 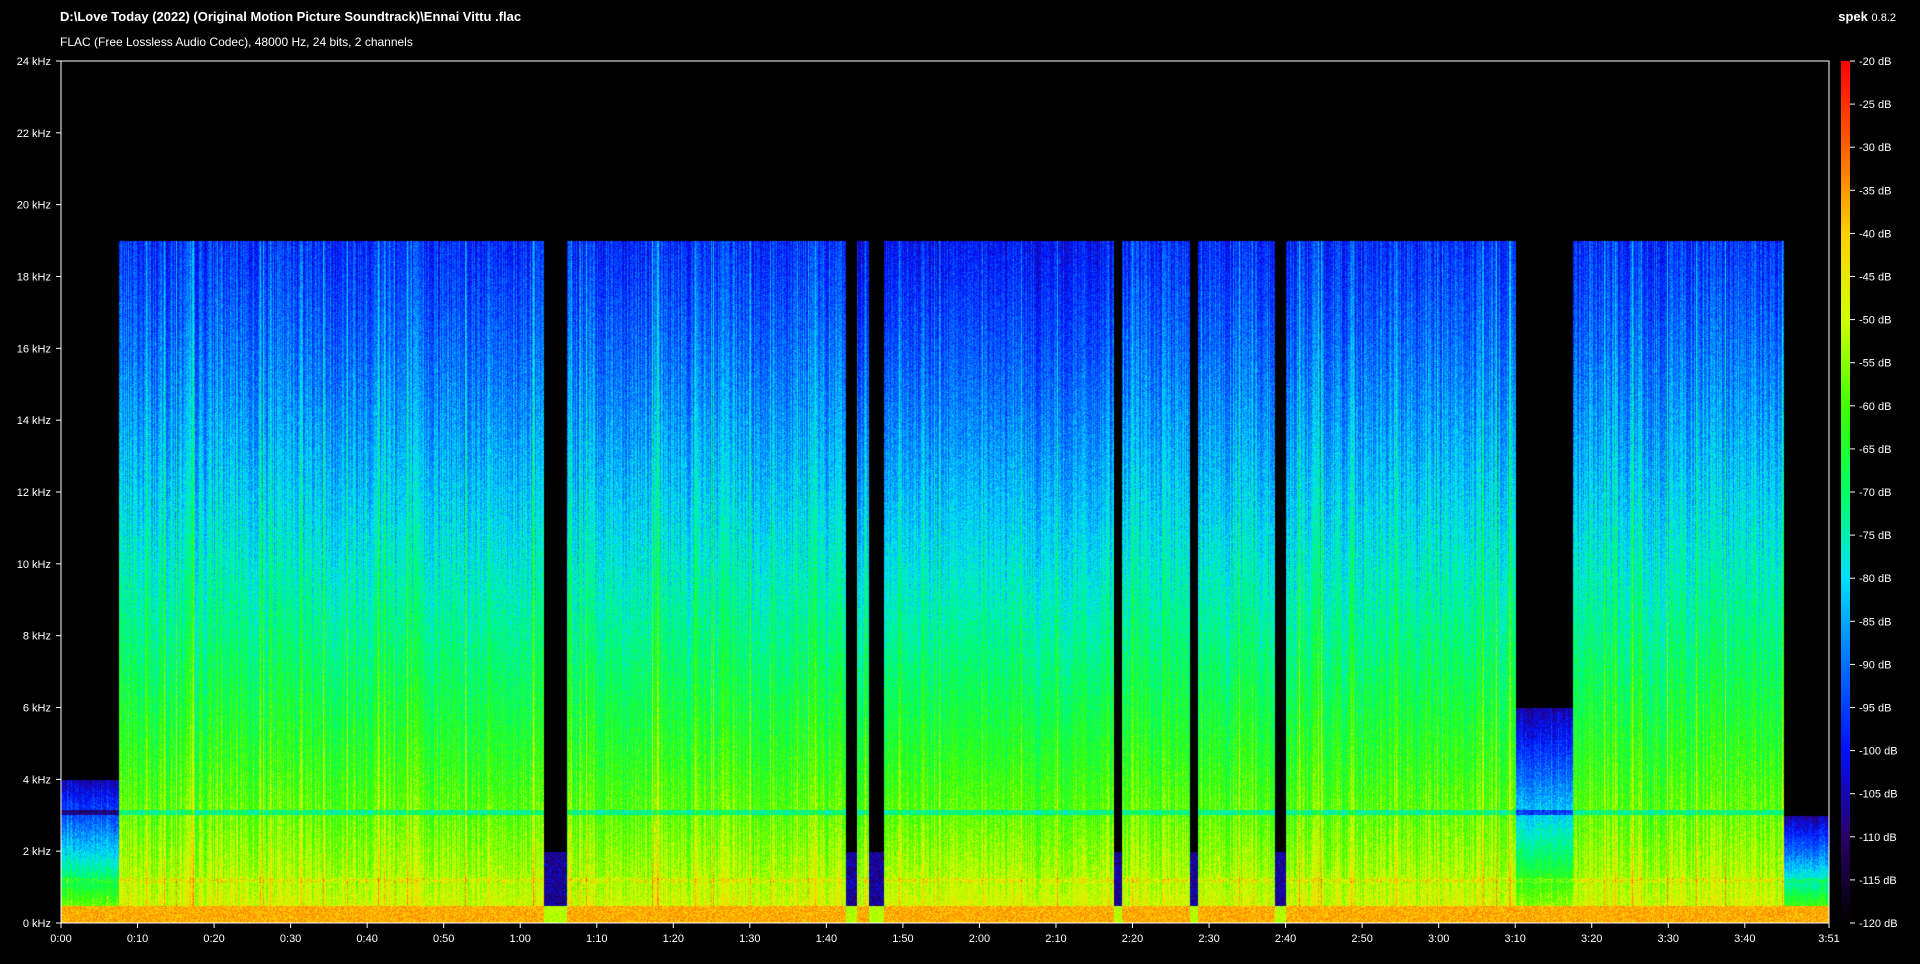 What do you see at coordinates (1878, 752) in the screenshot?
I see `db-tick-label: -100 dB` at bounding box center [1878, 752].